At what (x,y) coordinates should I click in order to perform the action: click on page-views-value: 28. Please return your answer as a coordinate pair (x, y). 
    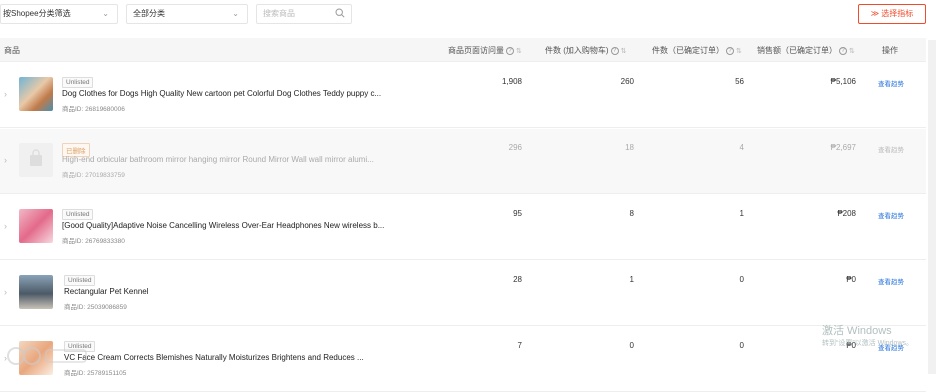
    Looking at the image, I should click on (517, 279).